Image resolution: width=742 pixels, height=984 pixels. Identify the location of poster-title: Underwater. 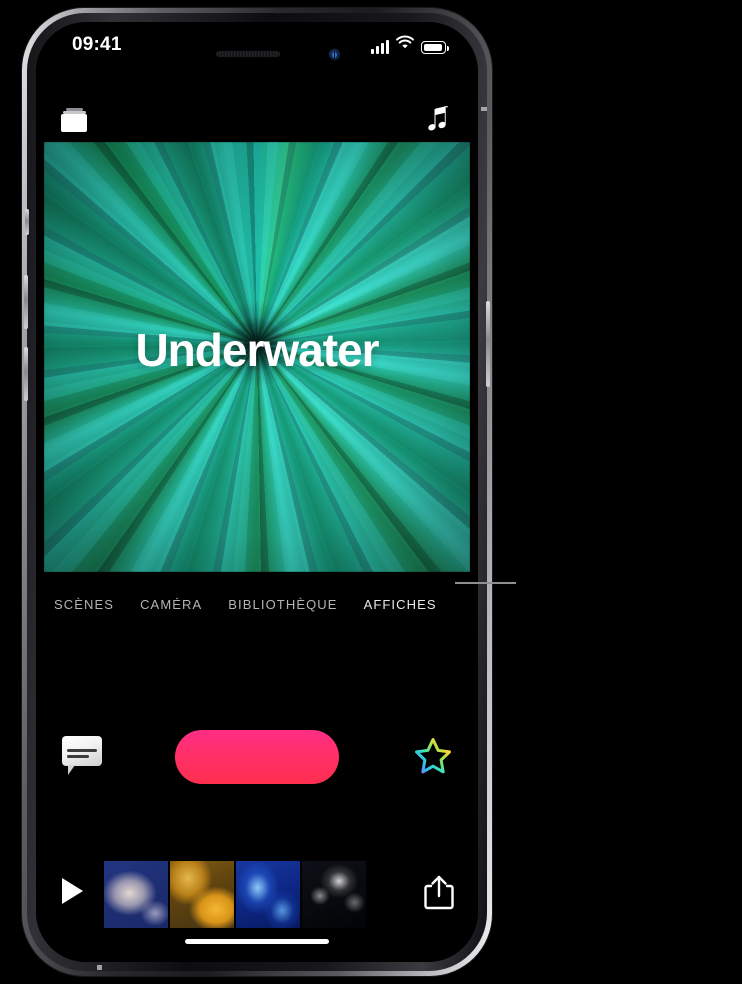
(257, 350).